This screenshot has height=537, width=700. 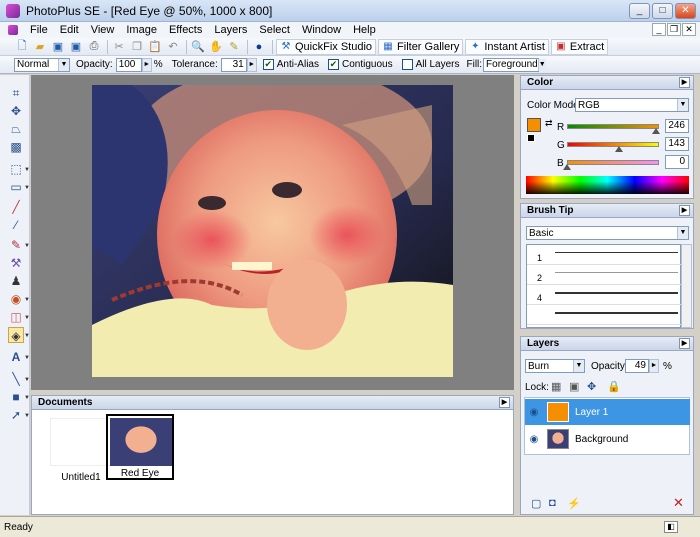 I want to click on save-icon: ▣, so click(x=58, y=47).